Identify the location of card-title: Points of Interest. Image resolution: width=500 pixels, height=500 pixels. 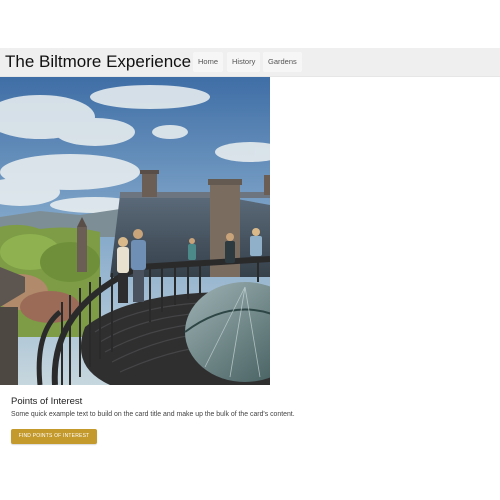
(47, 401).